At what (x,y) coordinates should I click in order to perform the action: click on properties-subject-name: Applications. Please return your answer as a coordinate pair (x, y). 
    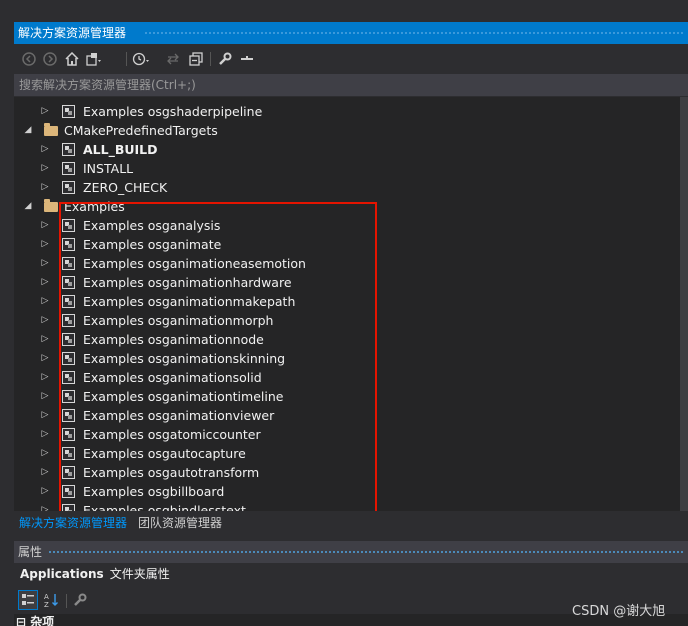
    Looking at the image, I should click on (62, 574).